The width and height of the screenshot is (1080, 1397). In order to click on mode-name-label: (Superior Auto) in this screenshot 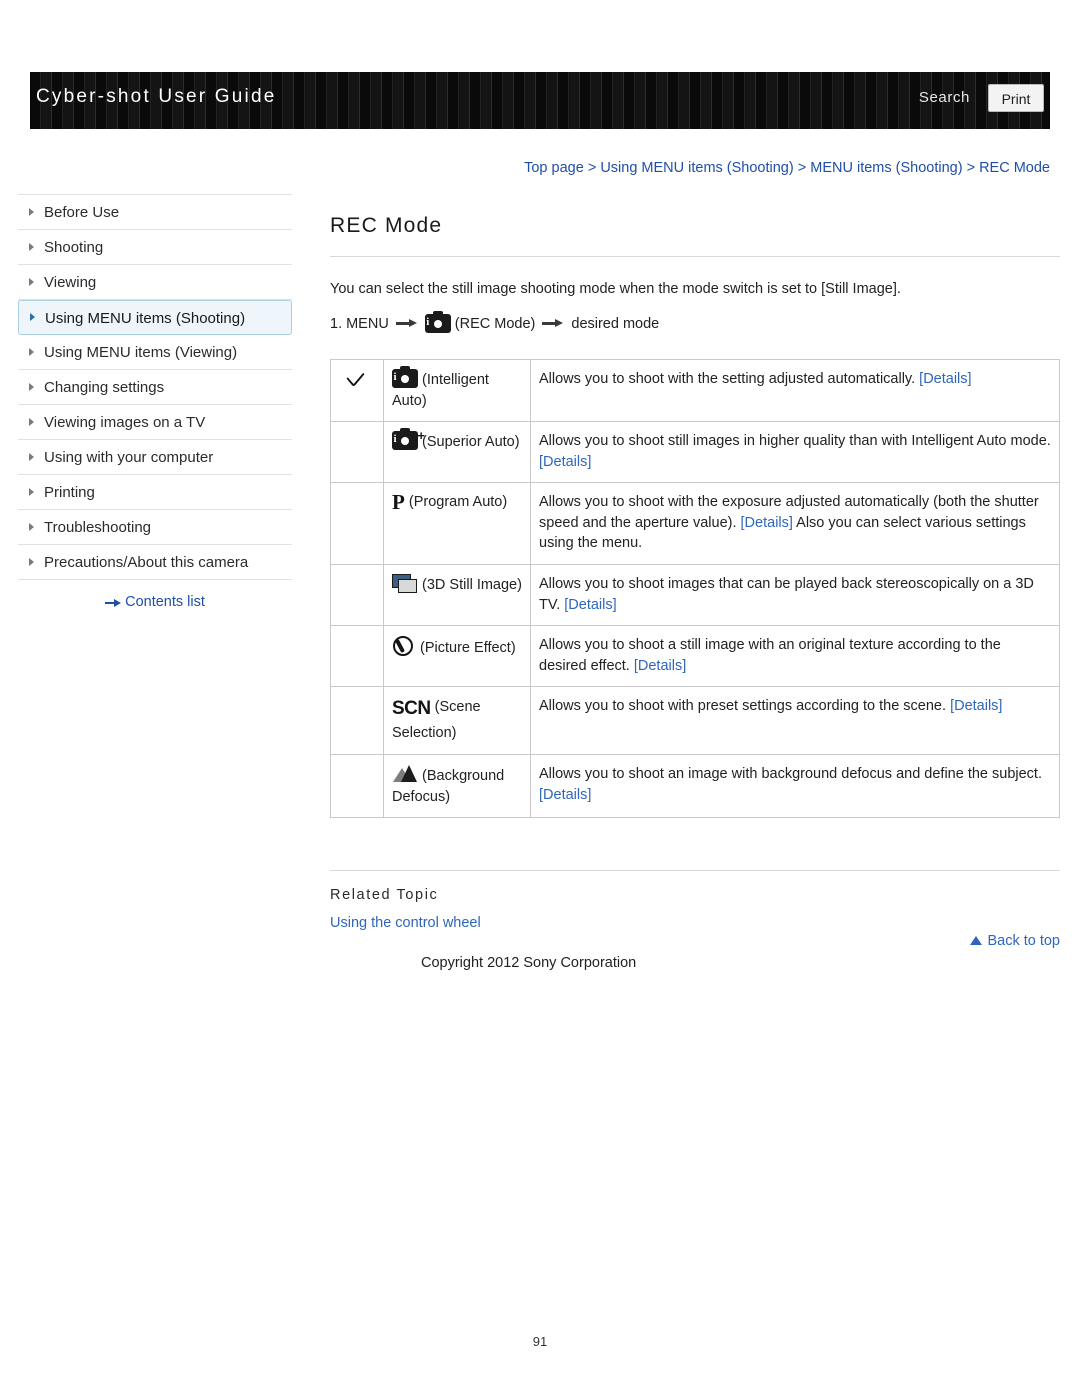, I will do `click(471, 442)`.